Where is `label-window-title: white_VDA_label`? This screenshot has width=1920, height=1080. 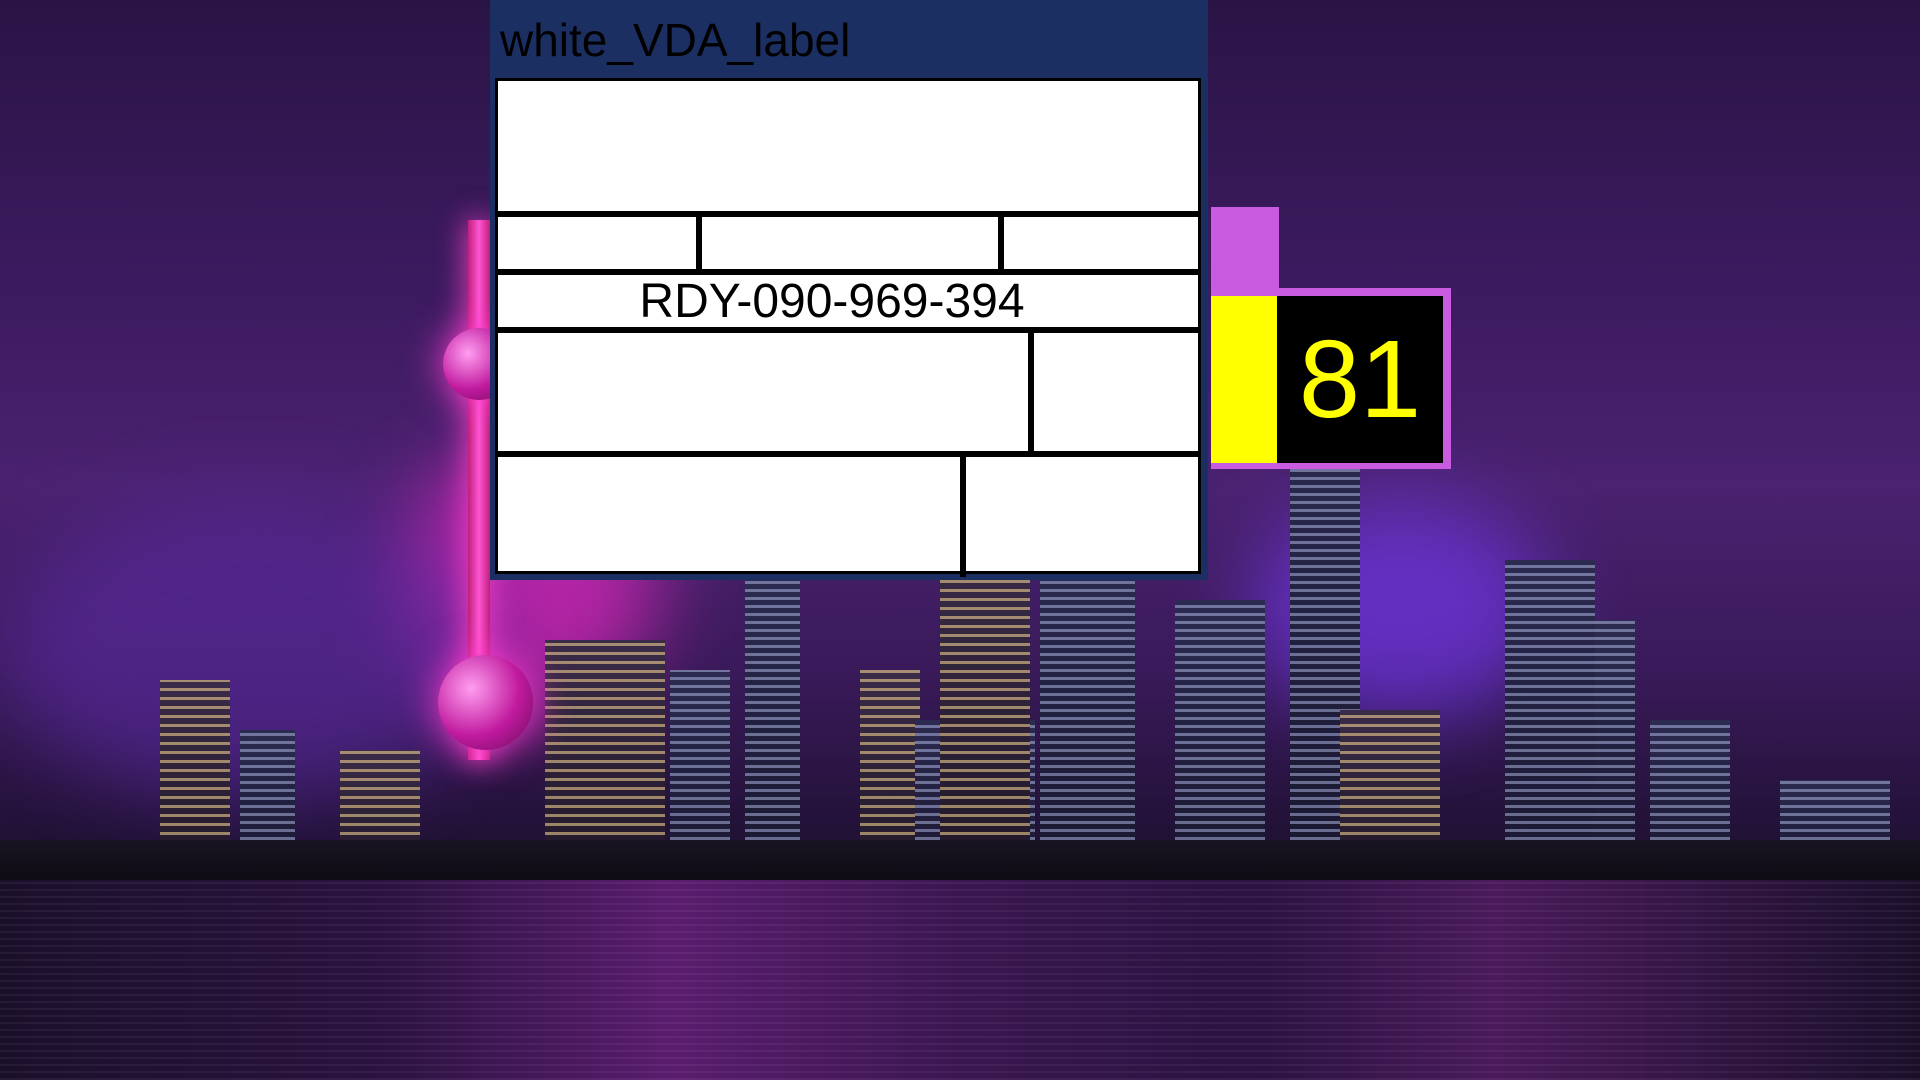
label-window-title: white_VDA_label is located at coordinates (675, 40).